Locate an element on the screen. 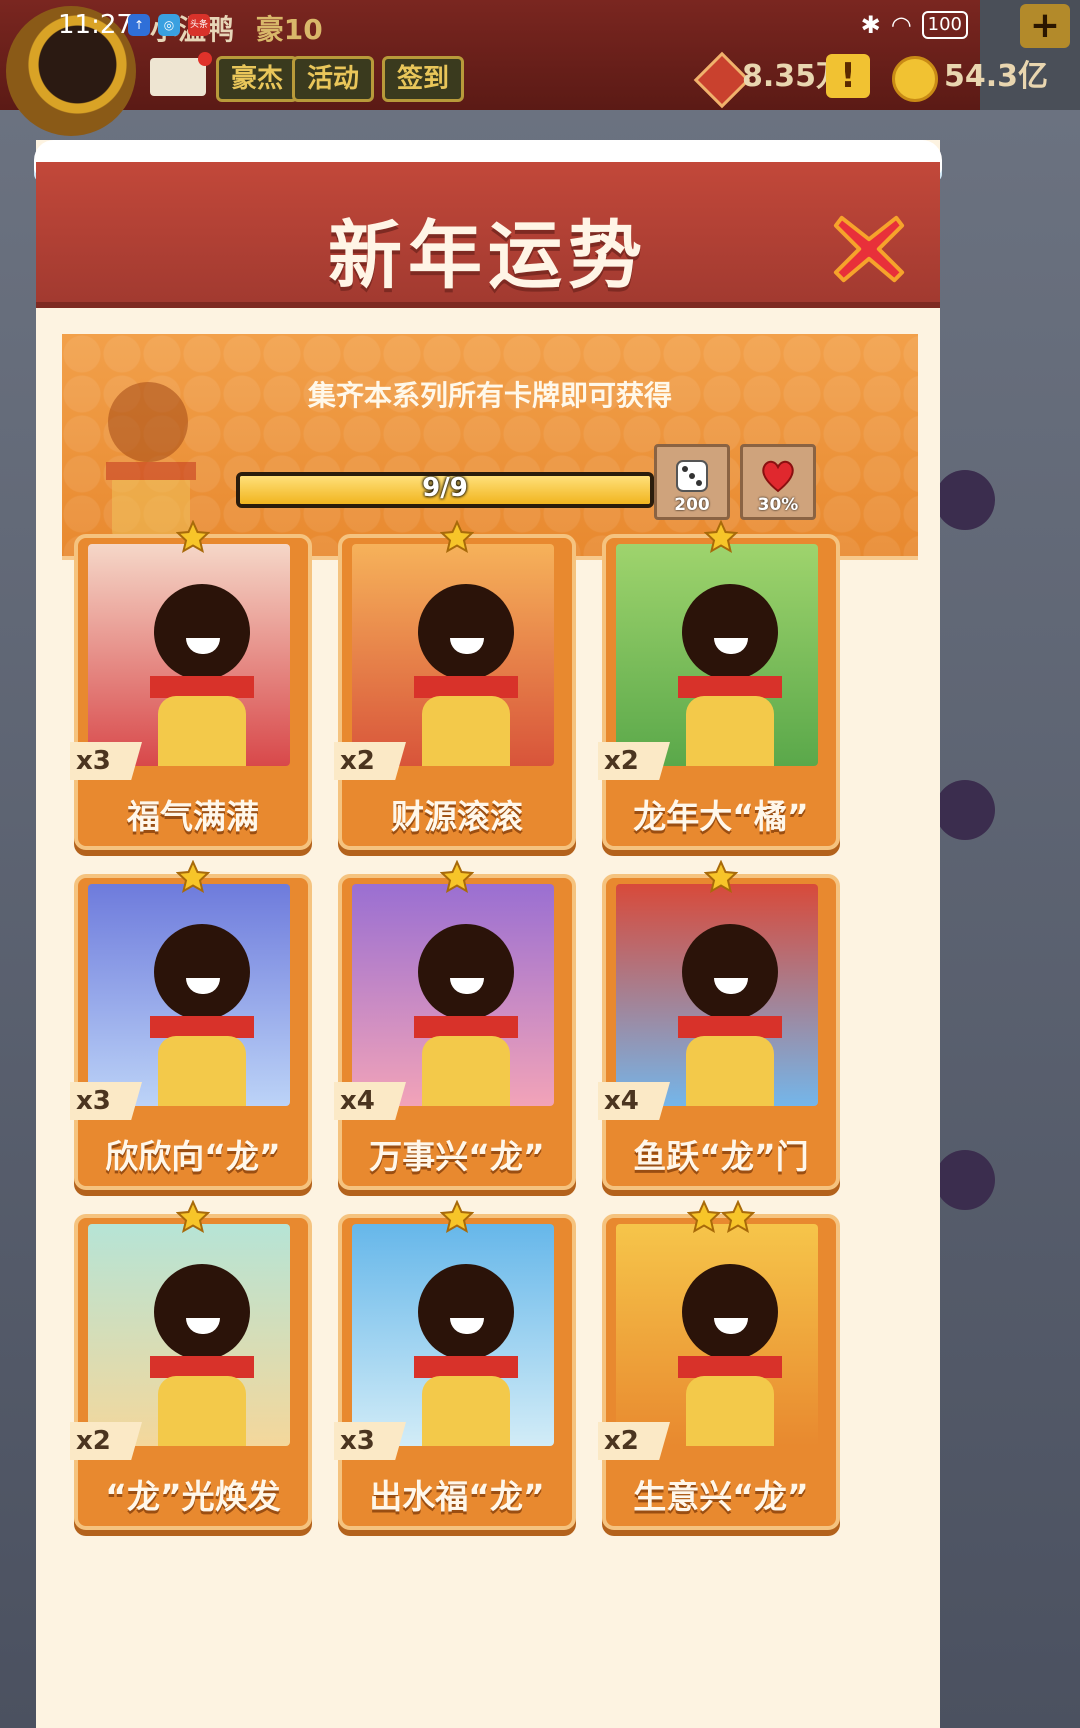  fortune-card: x2 生意兴“龙” is located at coordinates (719, 1365).